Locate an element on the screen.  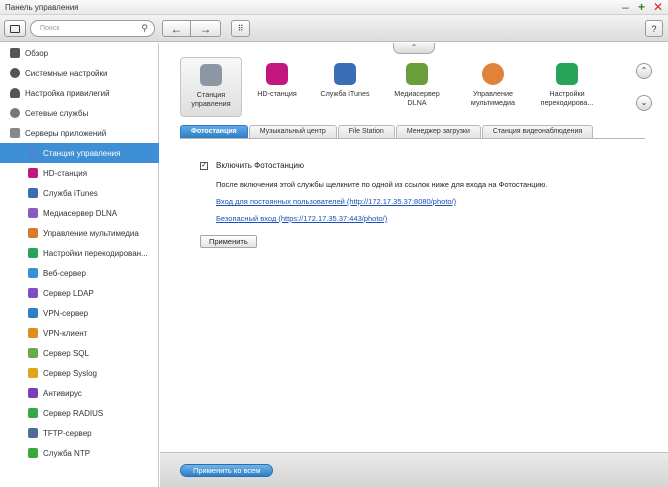
app-management-station: Станция управления is located at coordinates (211, 87).